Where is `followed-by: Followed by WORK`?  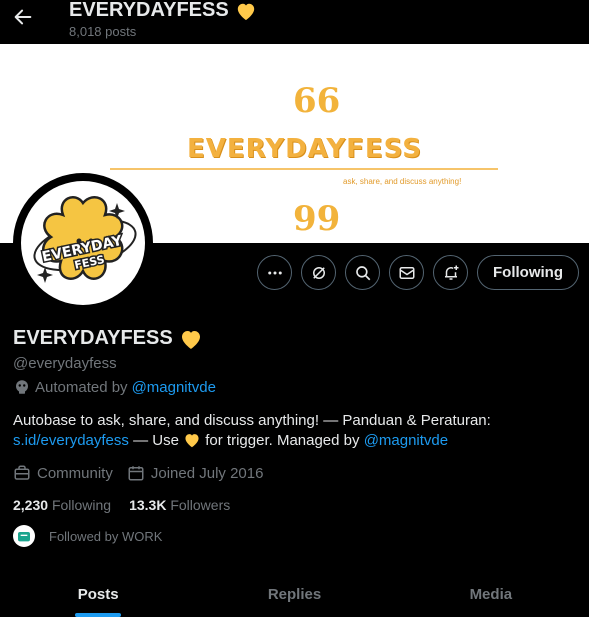 followed-by: Followed by WORK is located at coordinates (87, 536).